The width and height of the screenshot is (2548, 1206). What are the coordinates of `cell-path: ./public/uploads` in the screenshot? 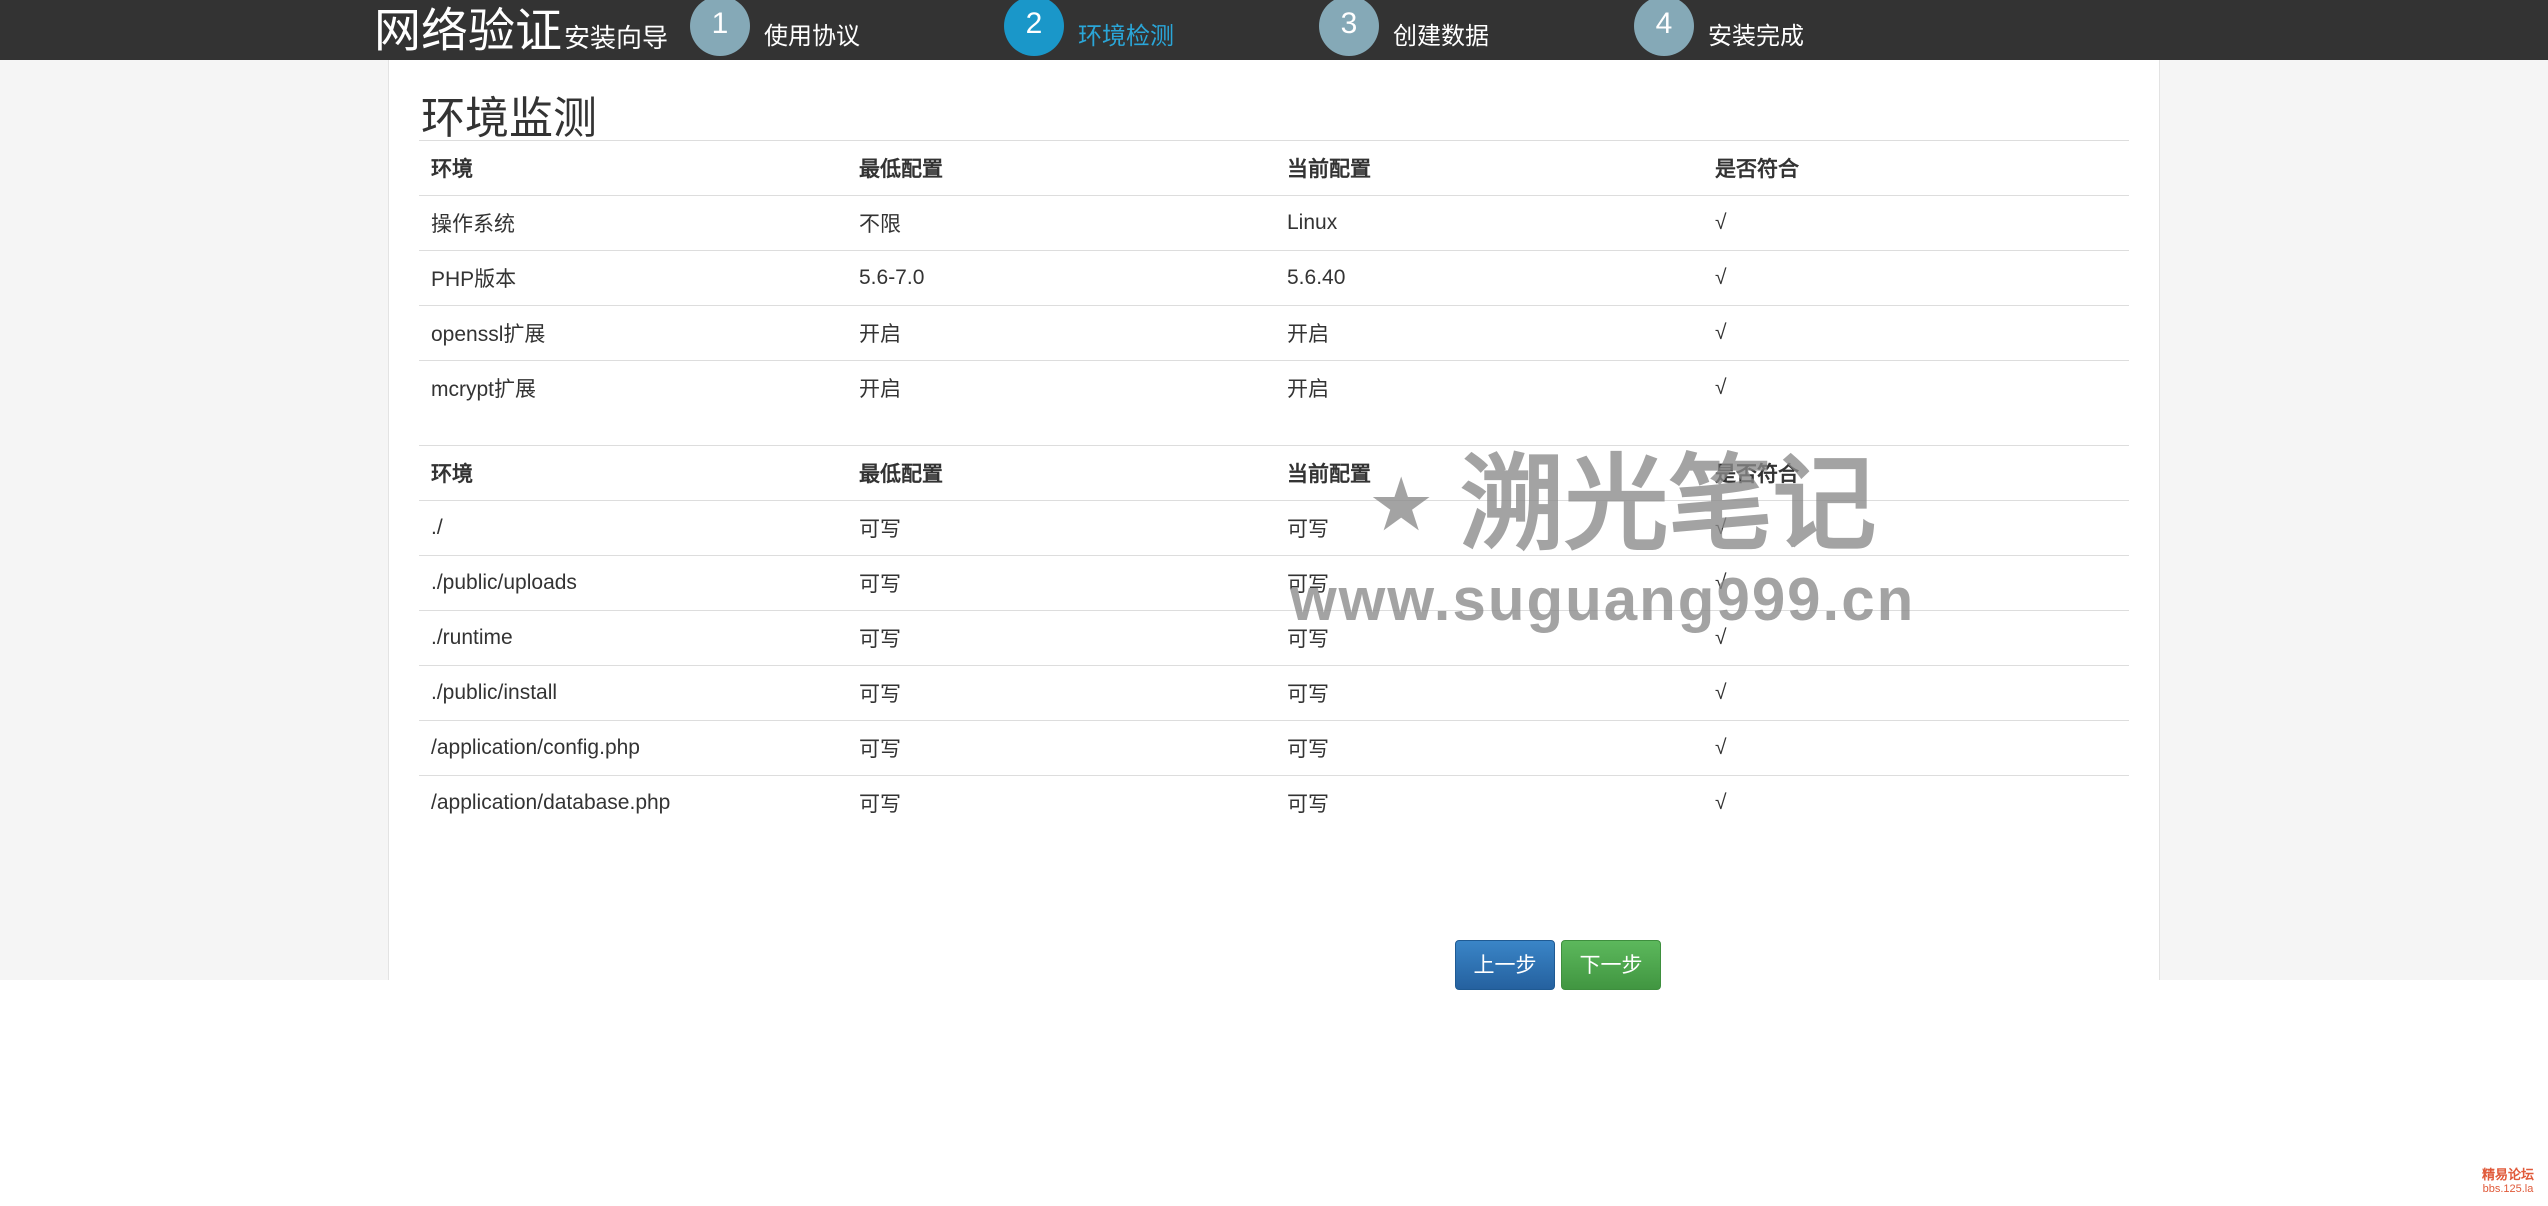 It's located at (633, 583).